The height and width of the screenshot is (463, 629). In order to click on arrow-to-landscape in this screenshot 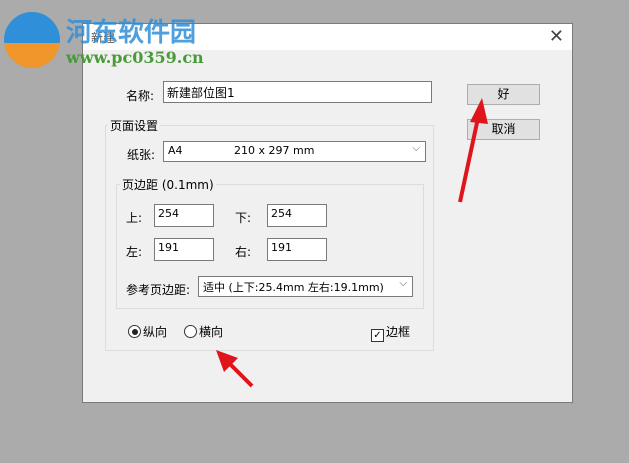, I will do `click(235, 369)`.